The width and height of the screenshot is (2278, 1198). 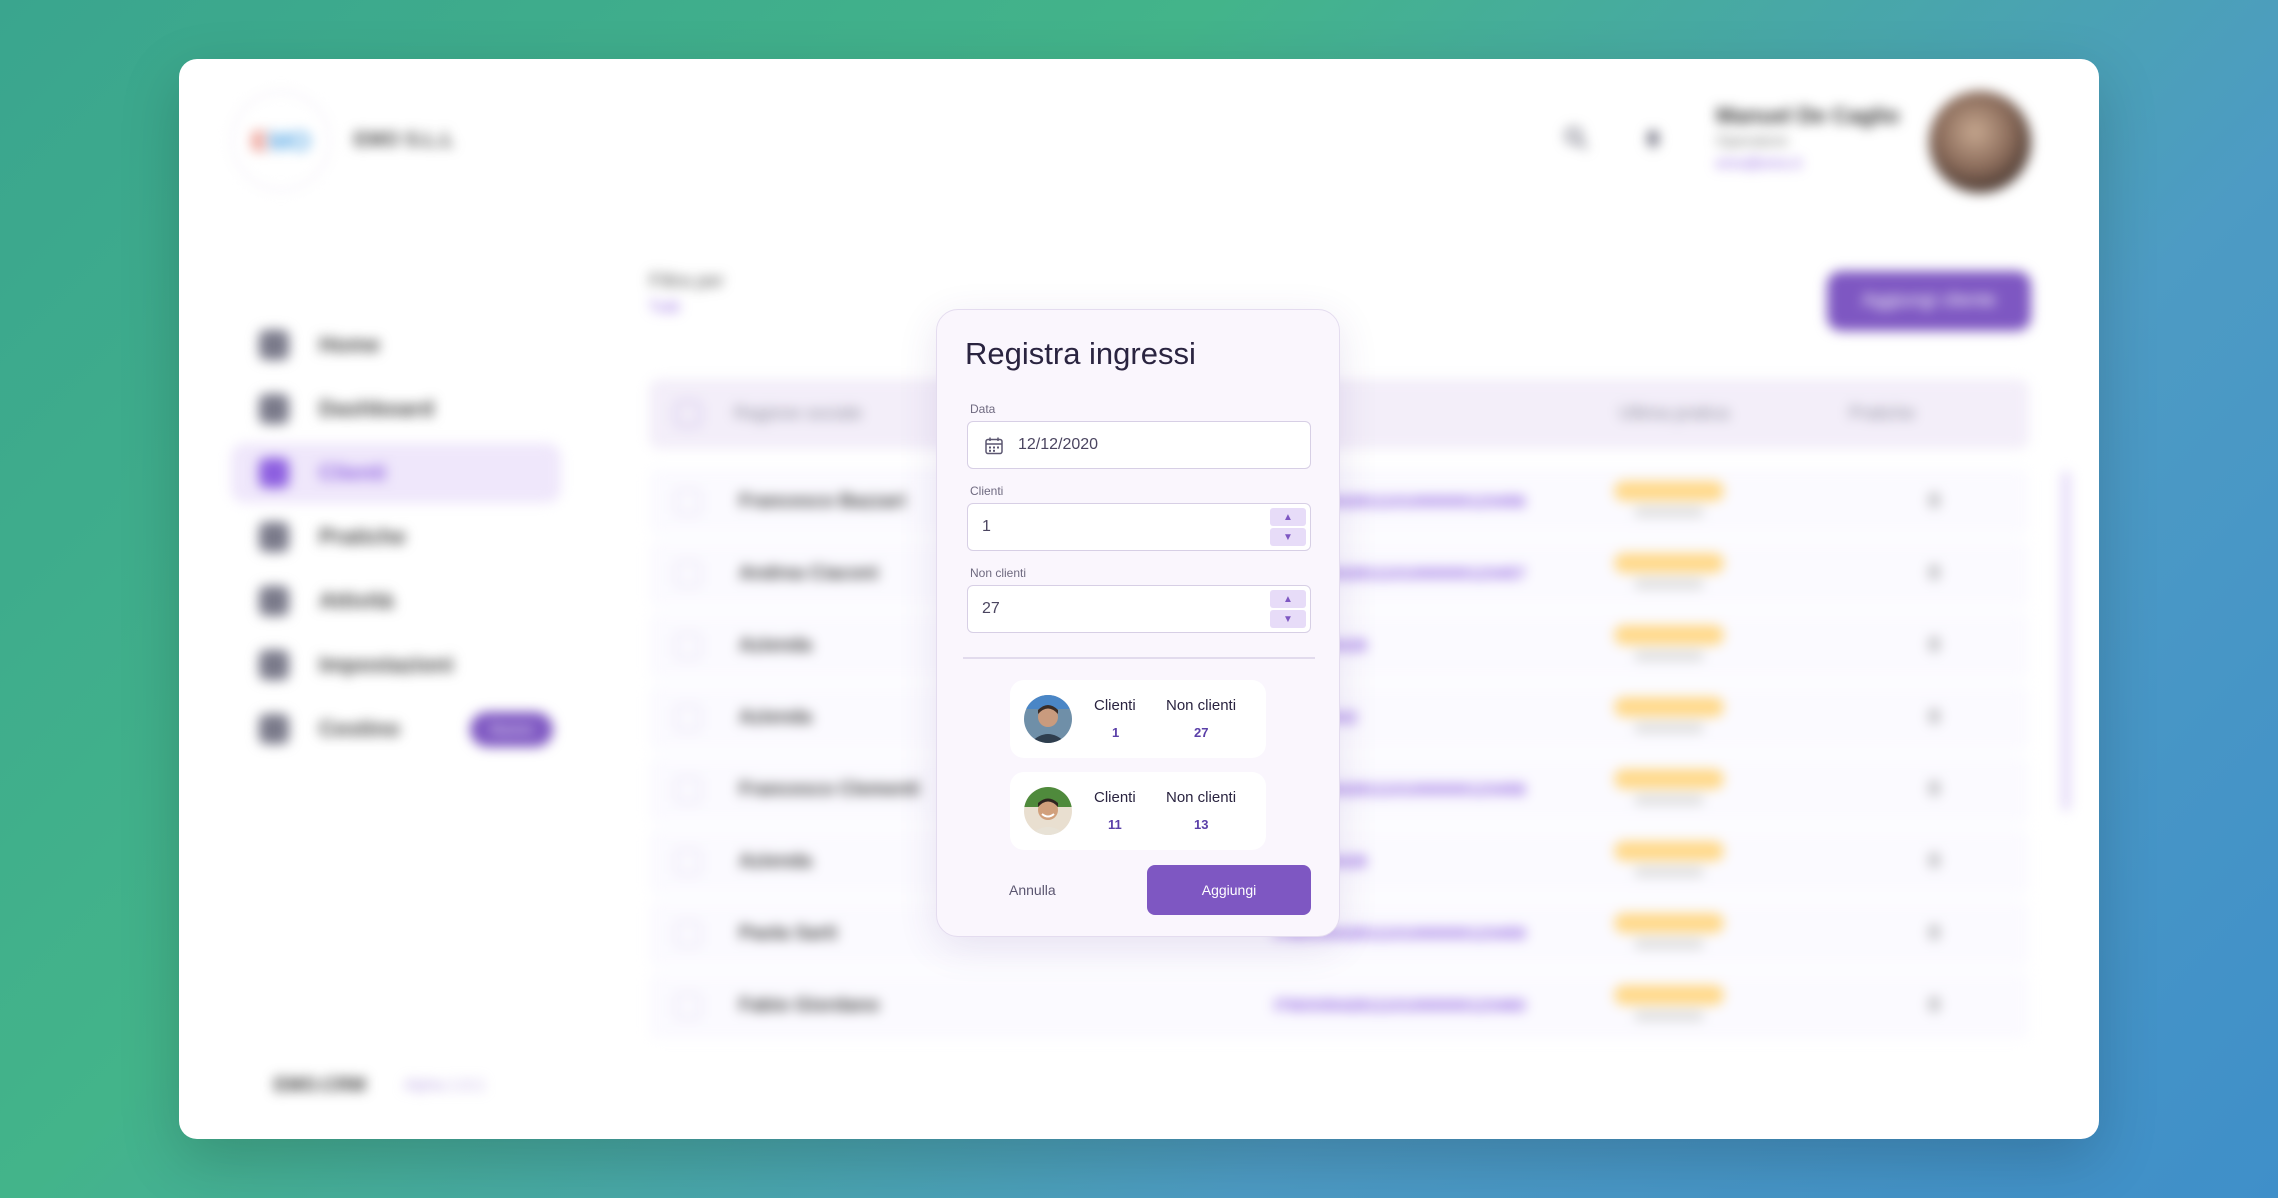 What do you see at coordinates (983, 409) in the screenshot?
I see `date-label: Data` at bounding box center [983, 409].